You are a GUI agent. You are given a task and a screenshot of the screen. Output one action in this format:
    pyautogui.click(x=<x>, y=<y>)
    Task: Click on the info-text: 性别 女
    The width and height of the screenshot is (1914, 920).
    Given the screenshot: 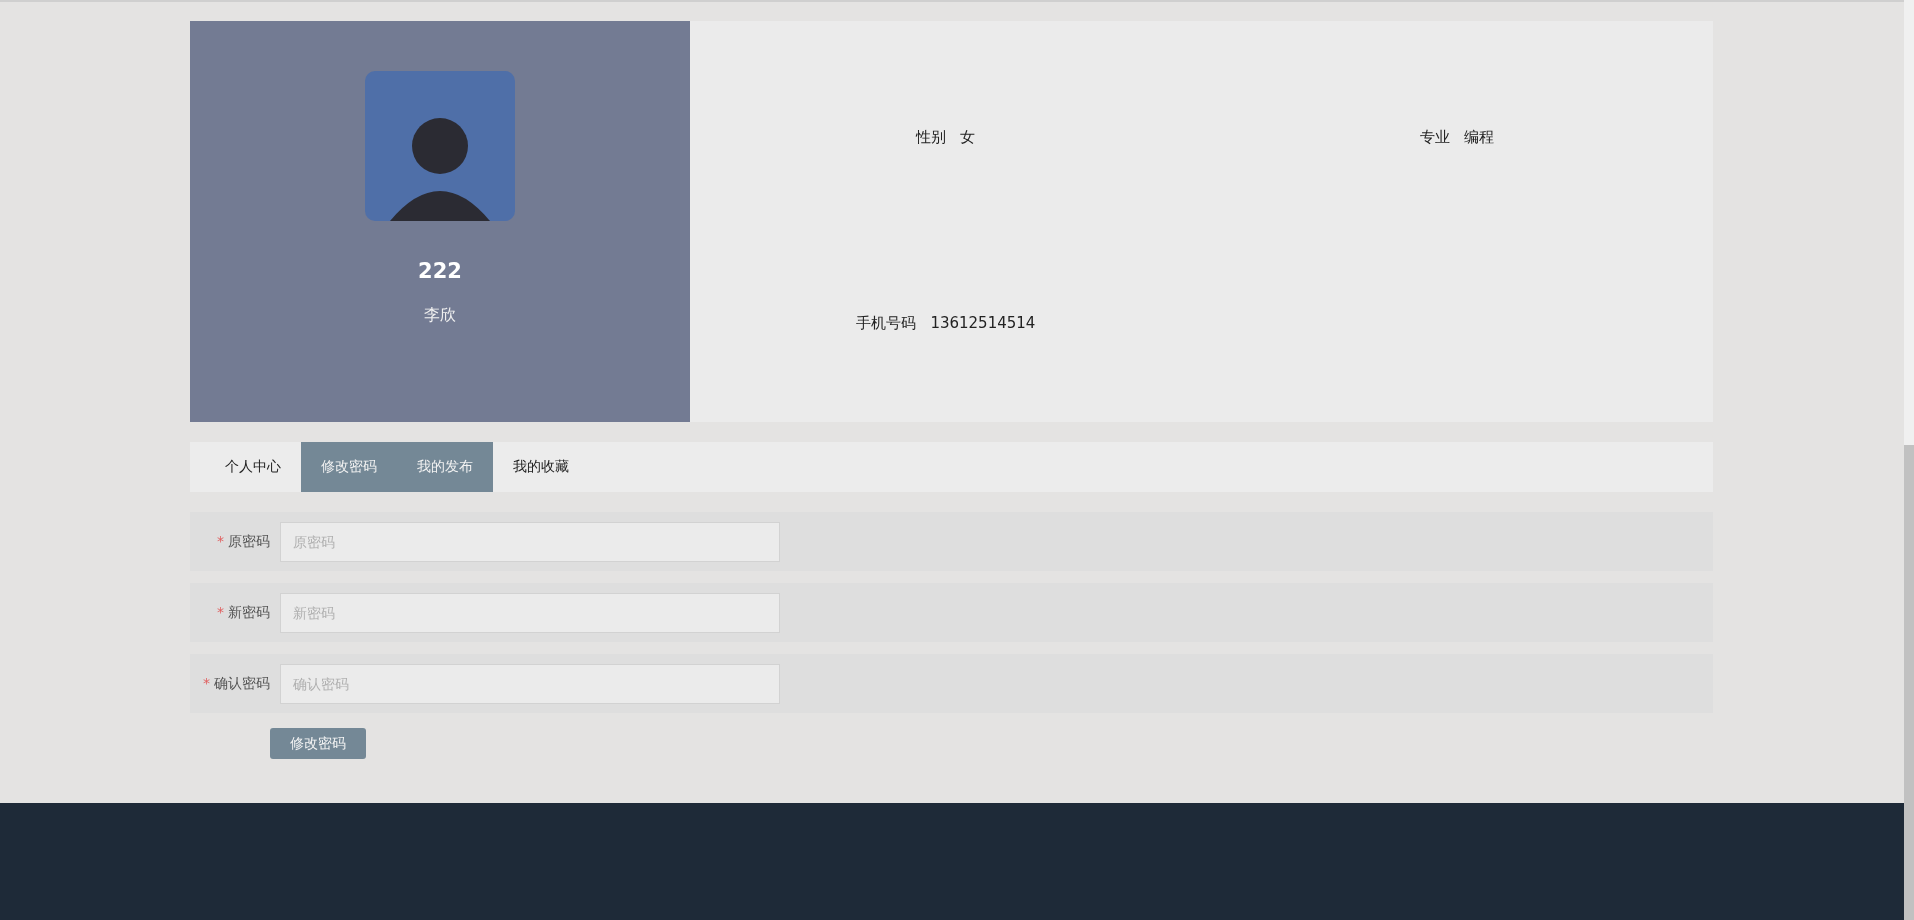 What is the action you would take?
    pyautogui.click(x=946, y=138)
    